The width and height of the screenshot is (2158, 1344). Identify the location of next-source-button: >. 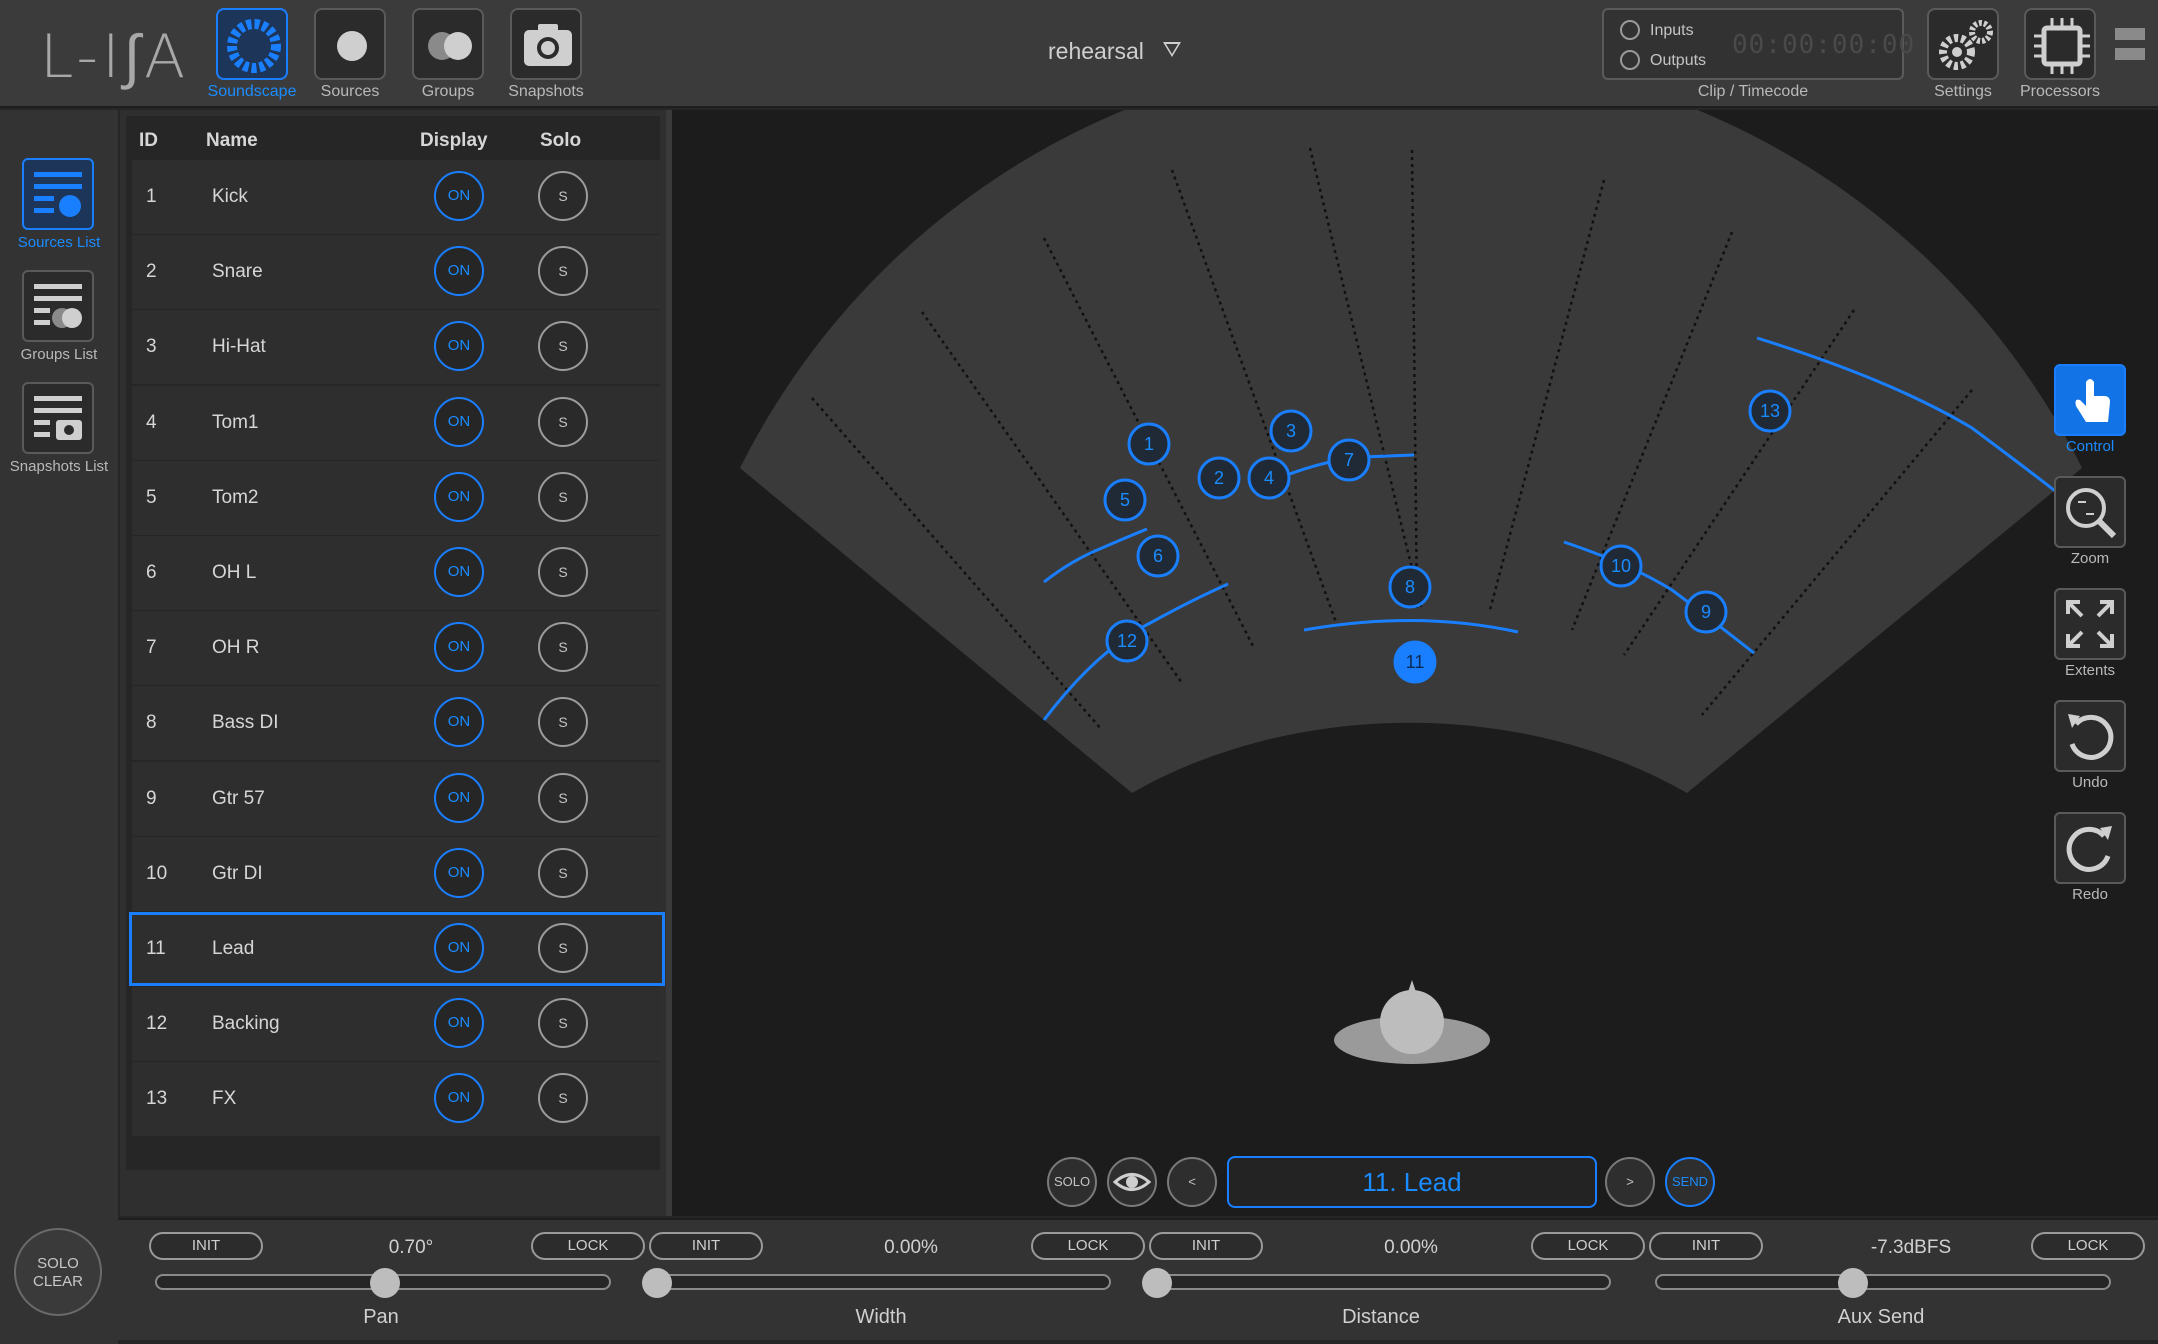
(1630, 1182).